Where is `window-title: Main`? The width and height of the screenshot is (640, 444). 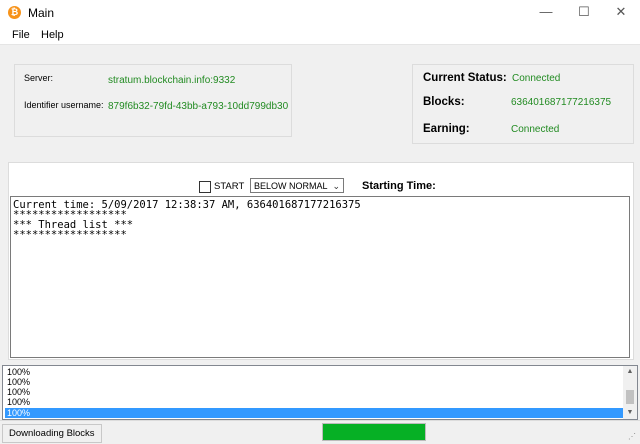
window-title: Main is located at coordinates (41, 13).